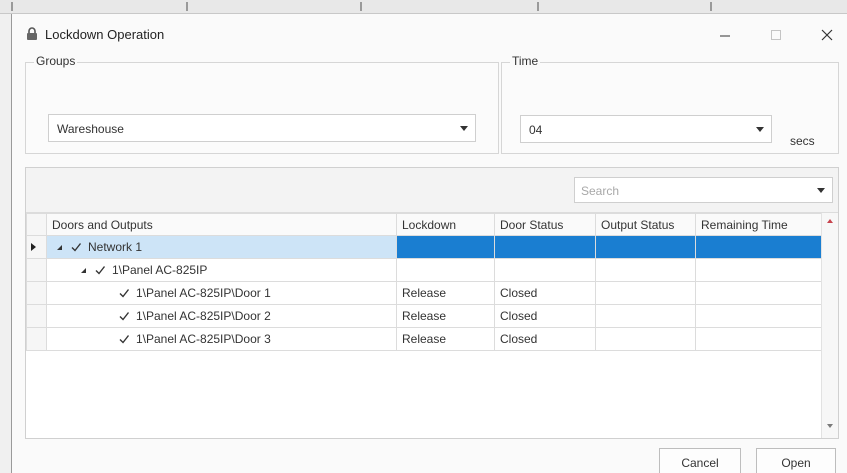  What do you see at coordinates (700, 460) in the screenshot?
I see `cancel-button: Cancel` at bounding box center [700, 460].